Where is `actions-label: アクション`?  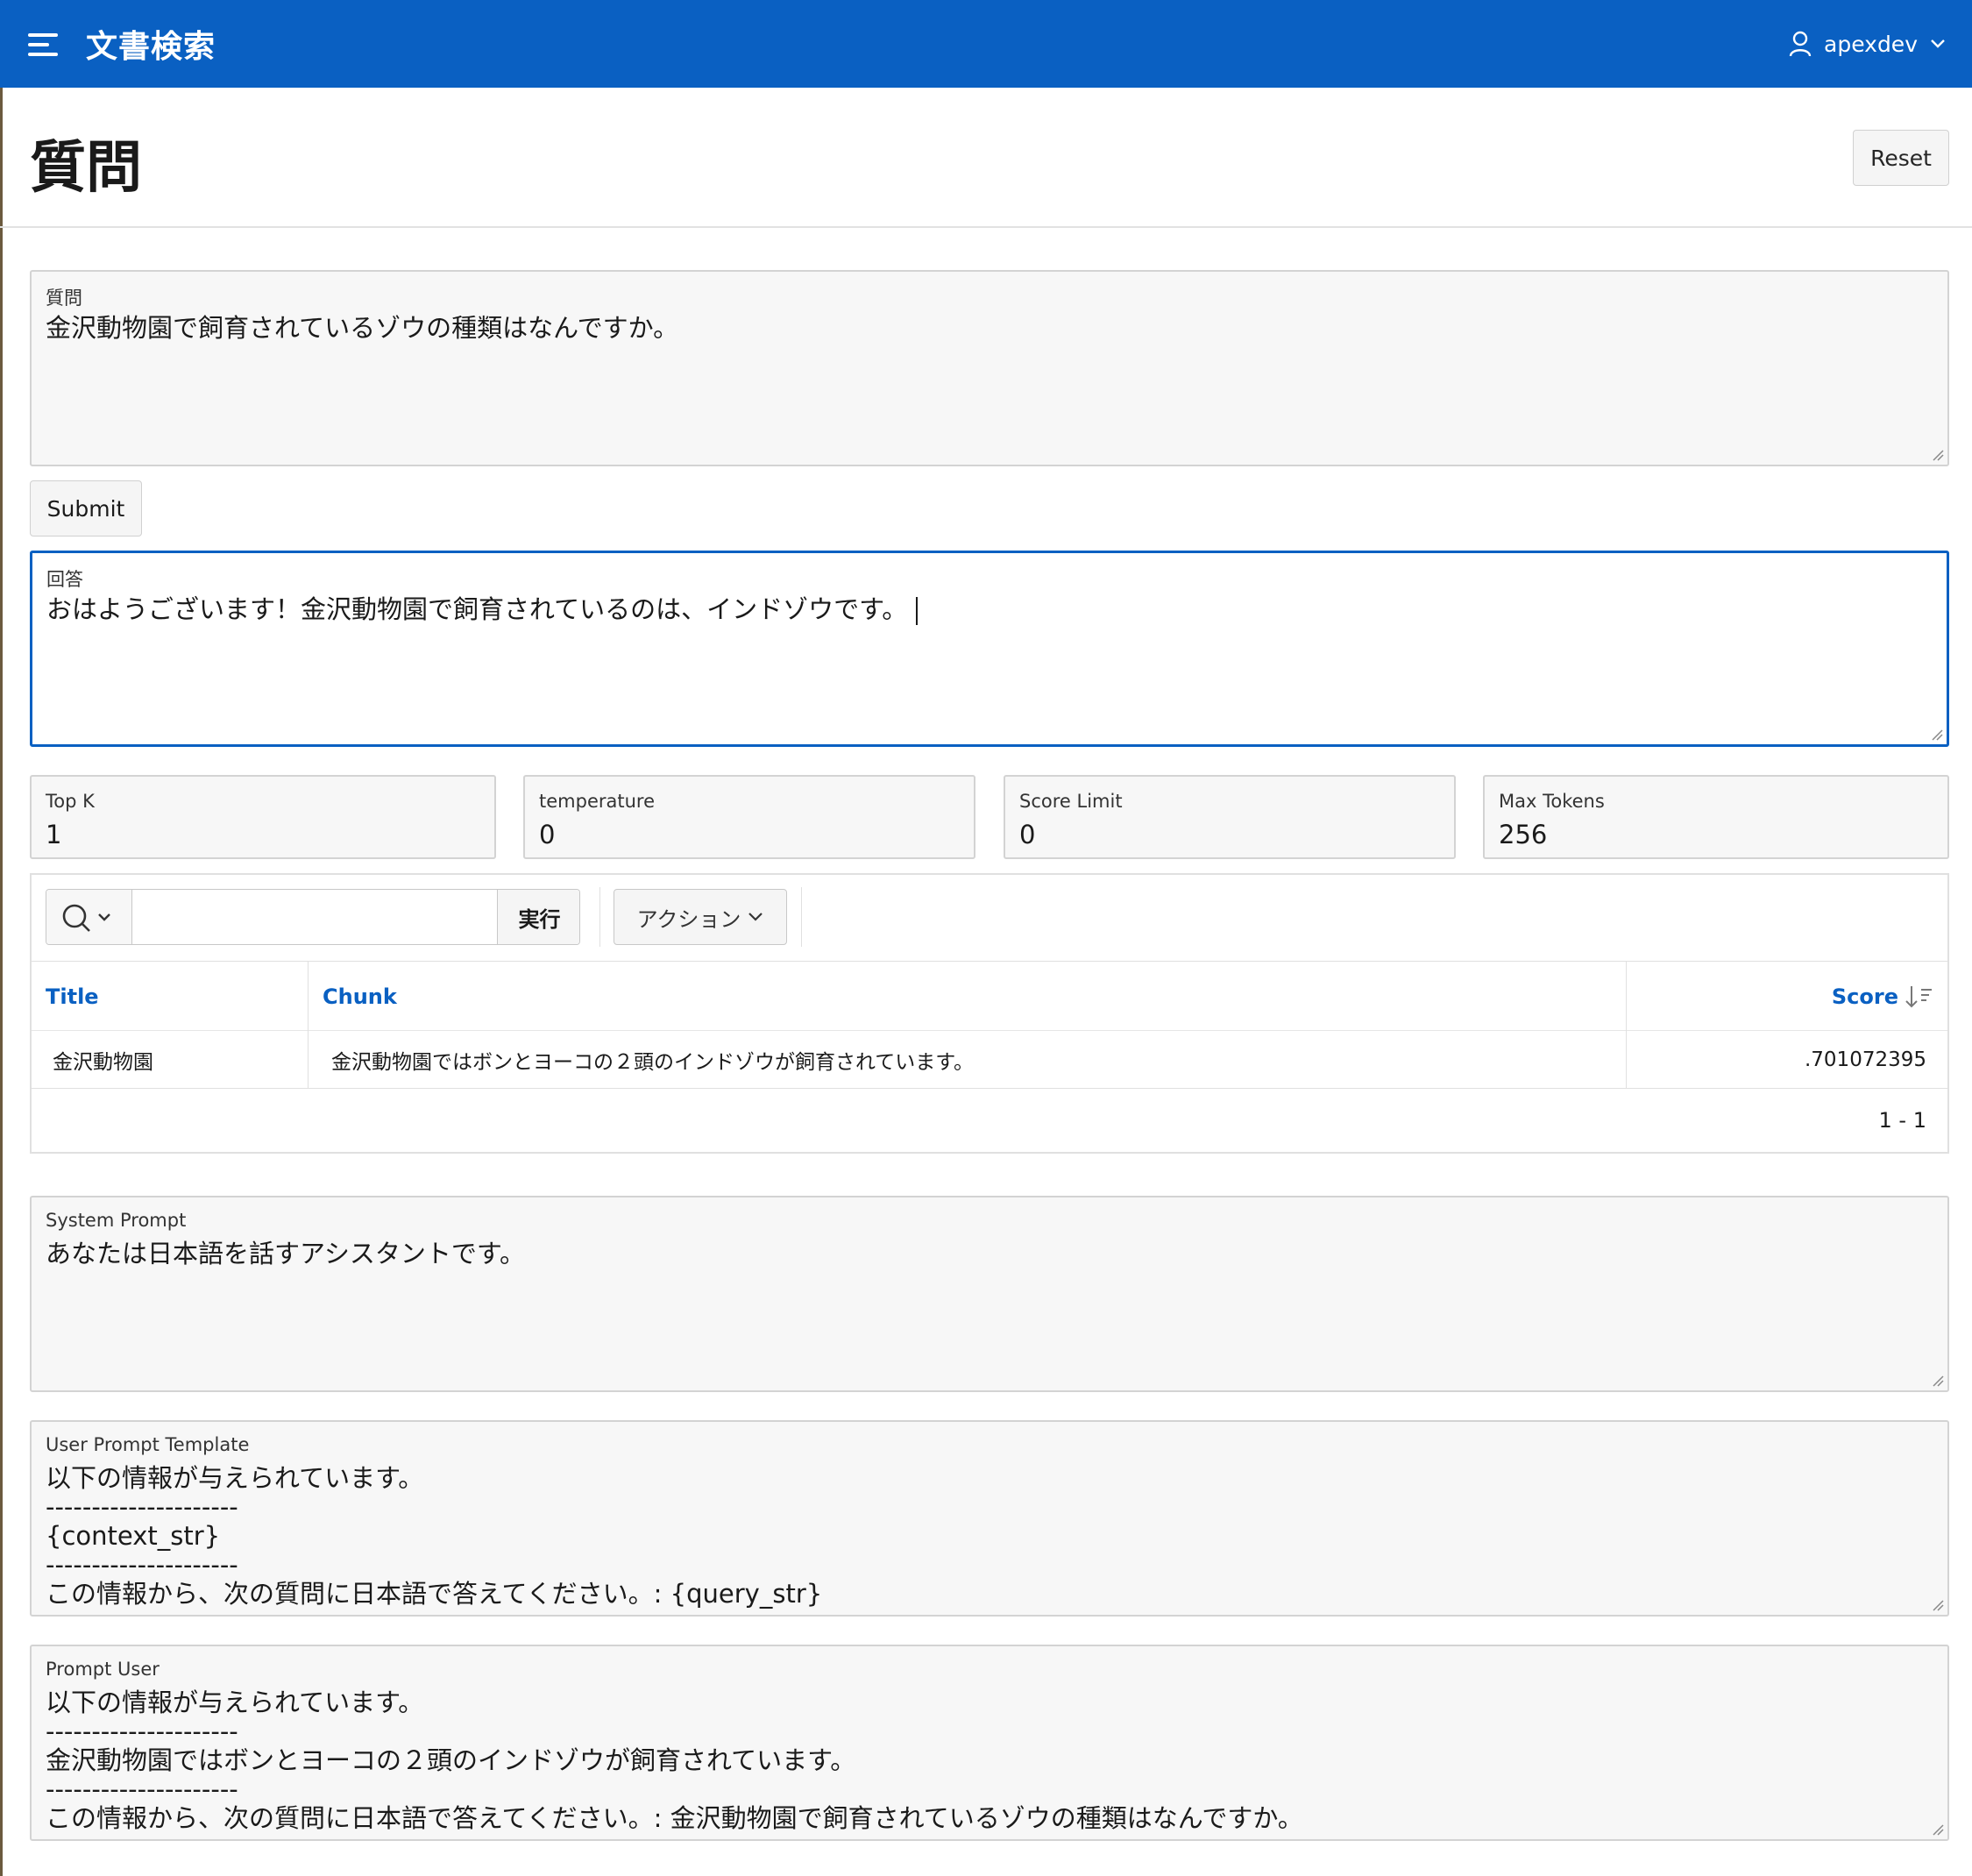 actions-label: アクション is located at coordinates (688, 919).